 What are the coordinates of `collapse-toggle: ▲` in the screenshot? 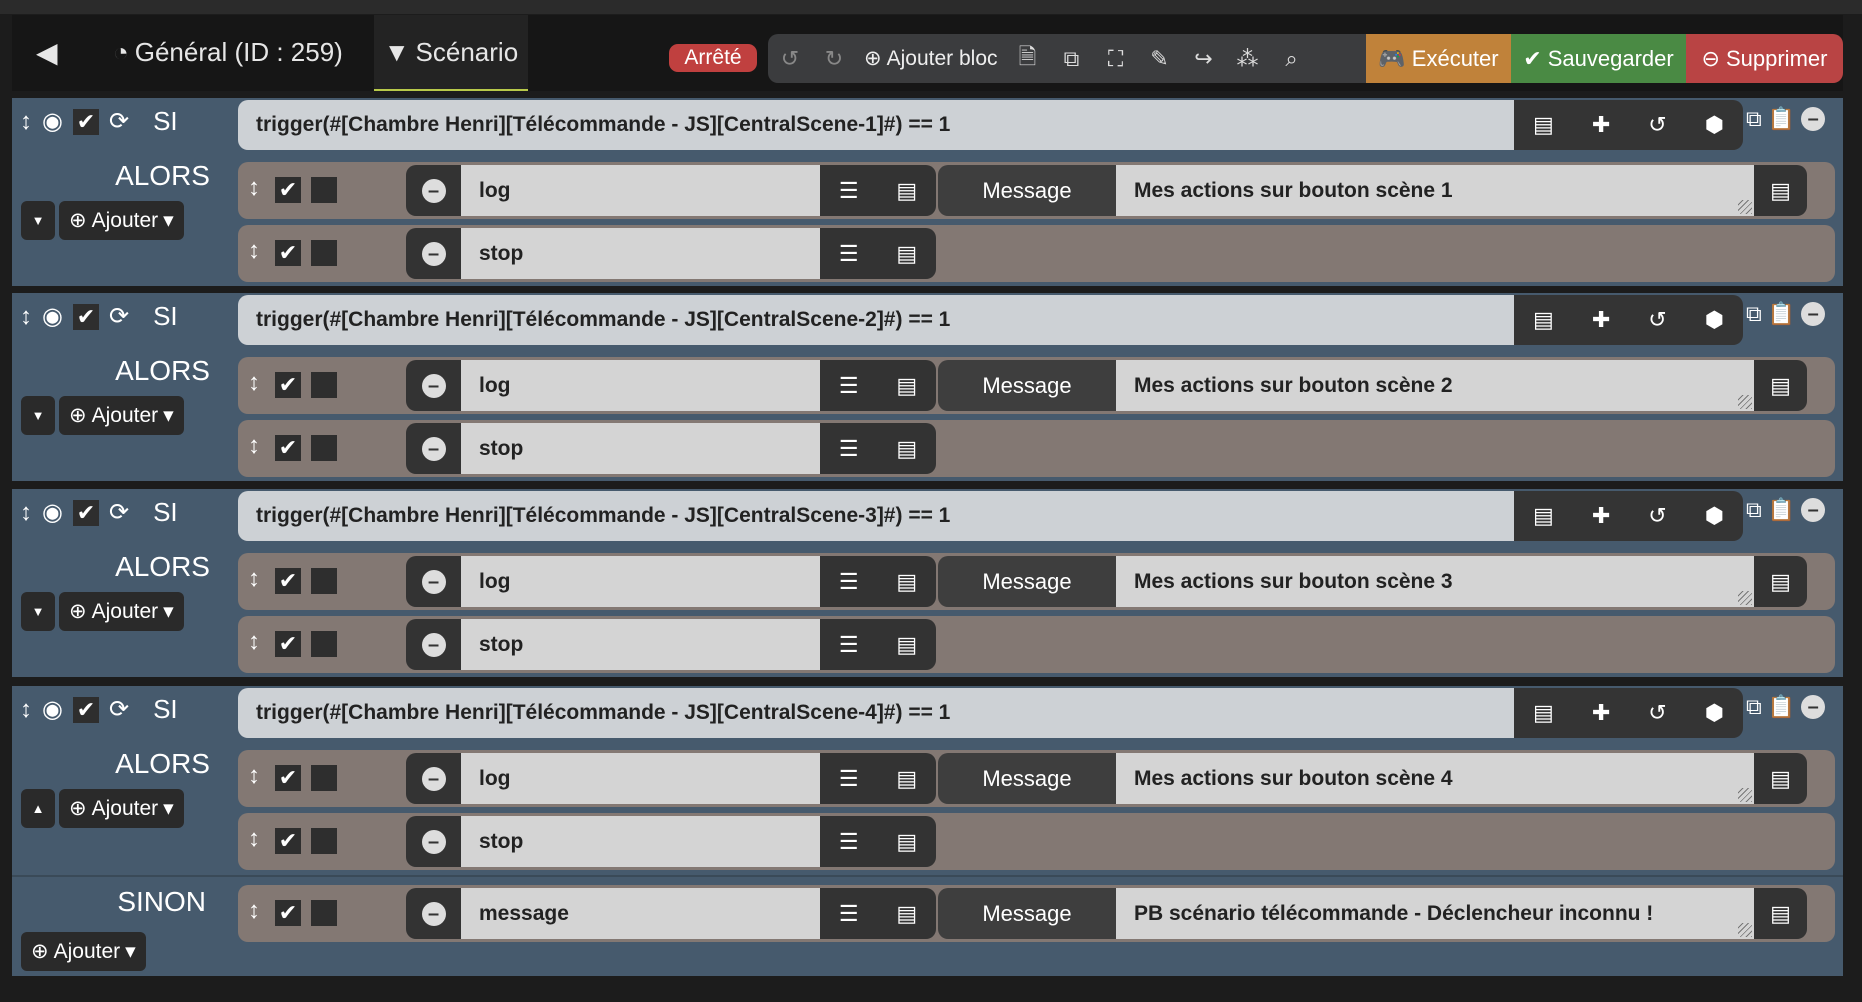 It's located at (38, 808).